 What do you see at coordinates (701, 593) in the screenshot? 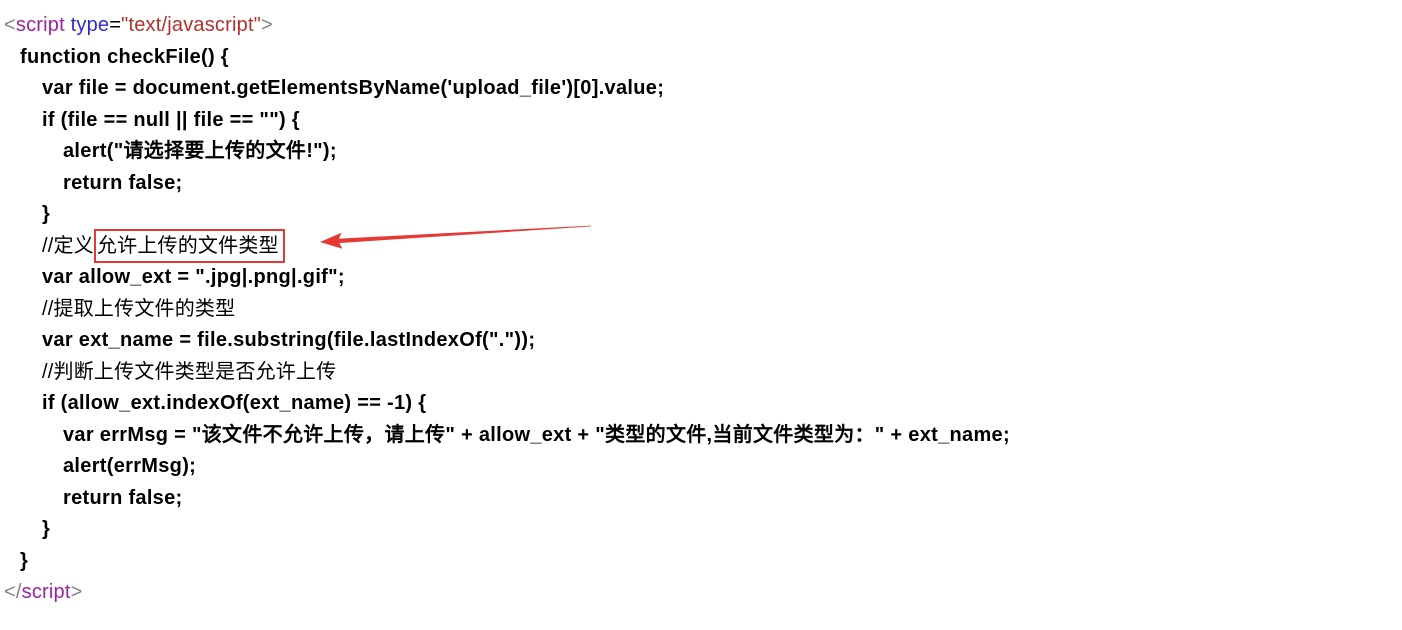
I see `script-close-tag: </script>` at bounding box center [701, 593].